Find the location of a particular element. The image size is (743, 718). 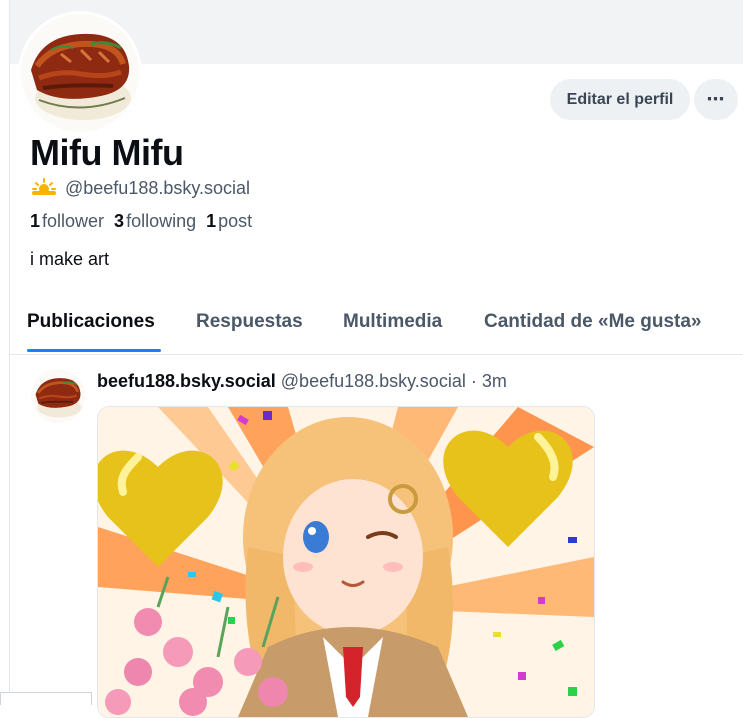

followers-link: 1 follower is located at coordinates (67, 221).